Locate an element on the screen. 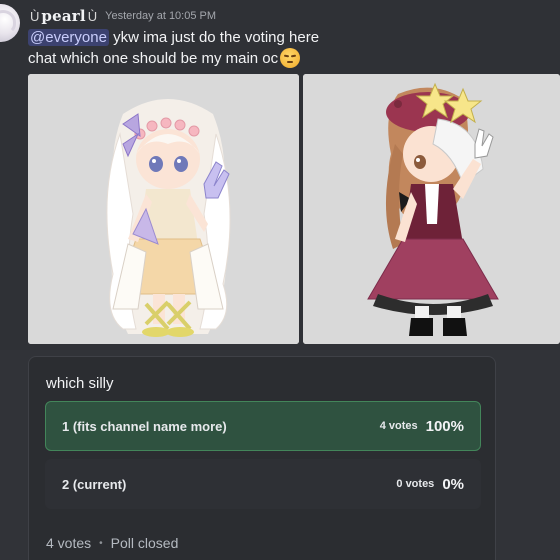 The image size is (560, 560). message-header: Ù pearl Ù Yesterday at 10:05 PM is located at coordinates (123, 16).